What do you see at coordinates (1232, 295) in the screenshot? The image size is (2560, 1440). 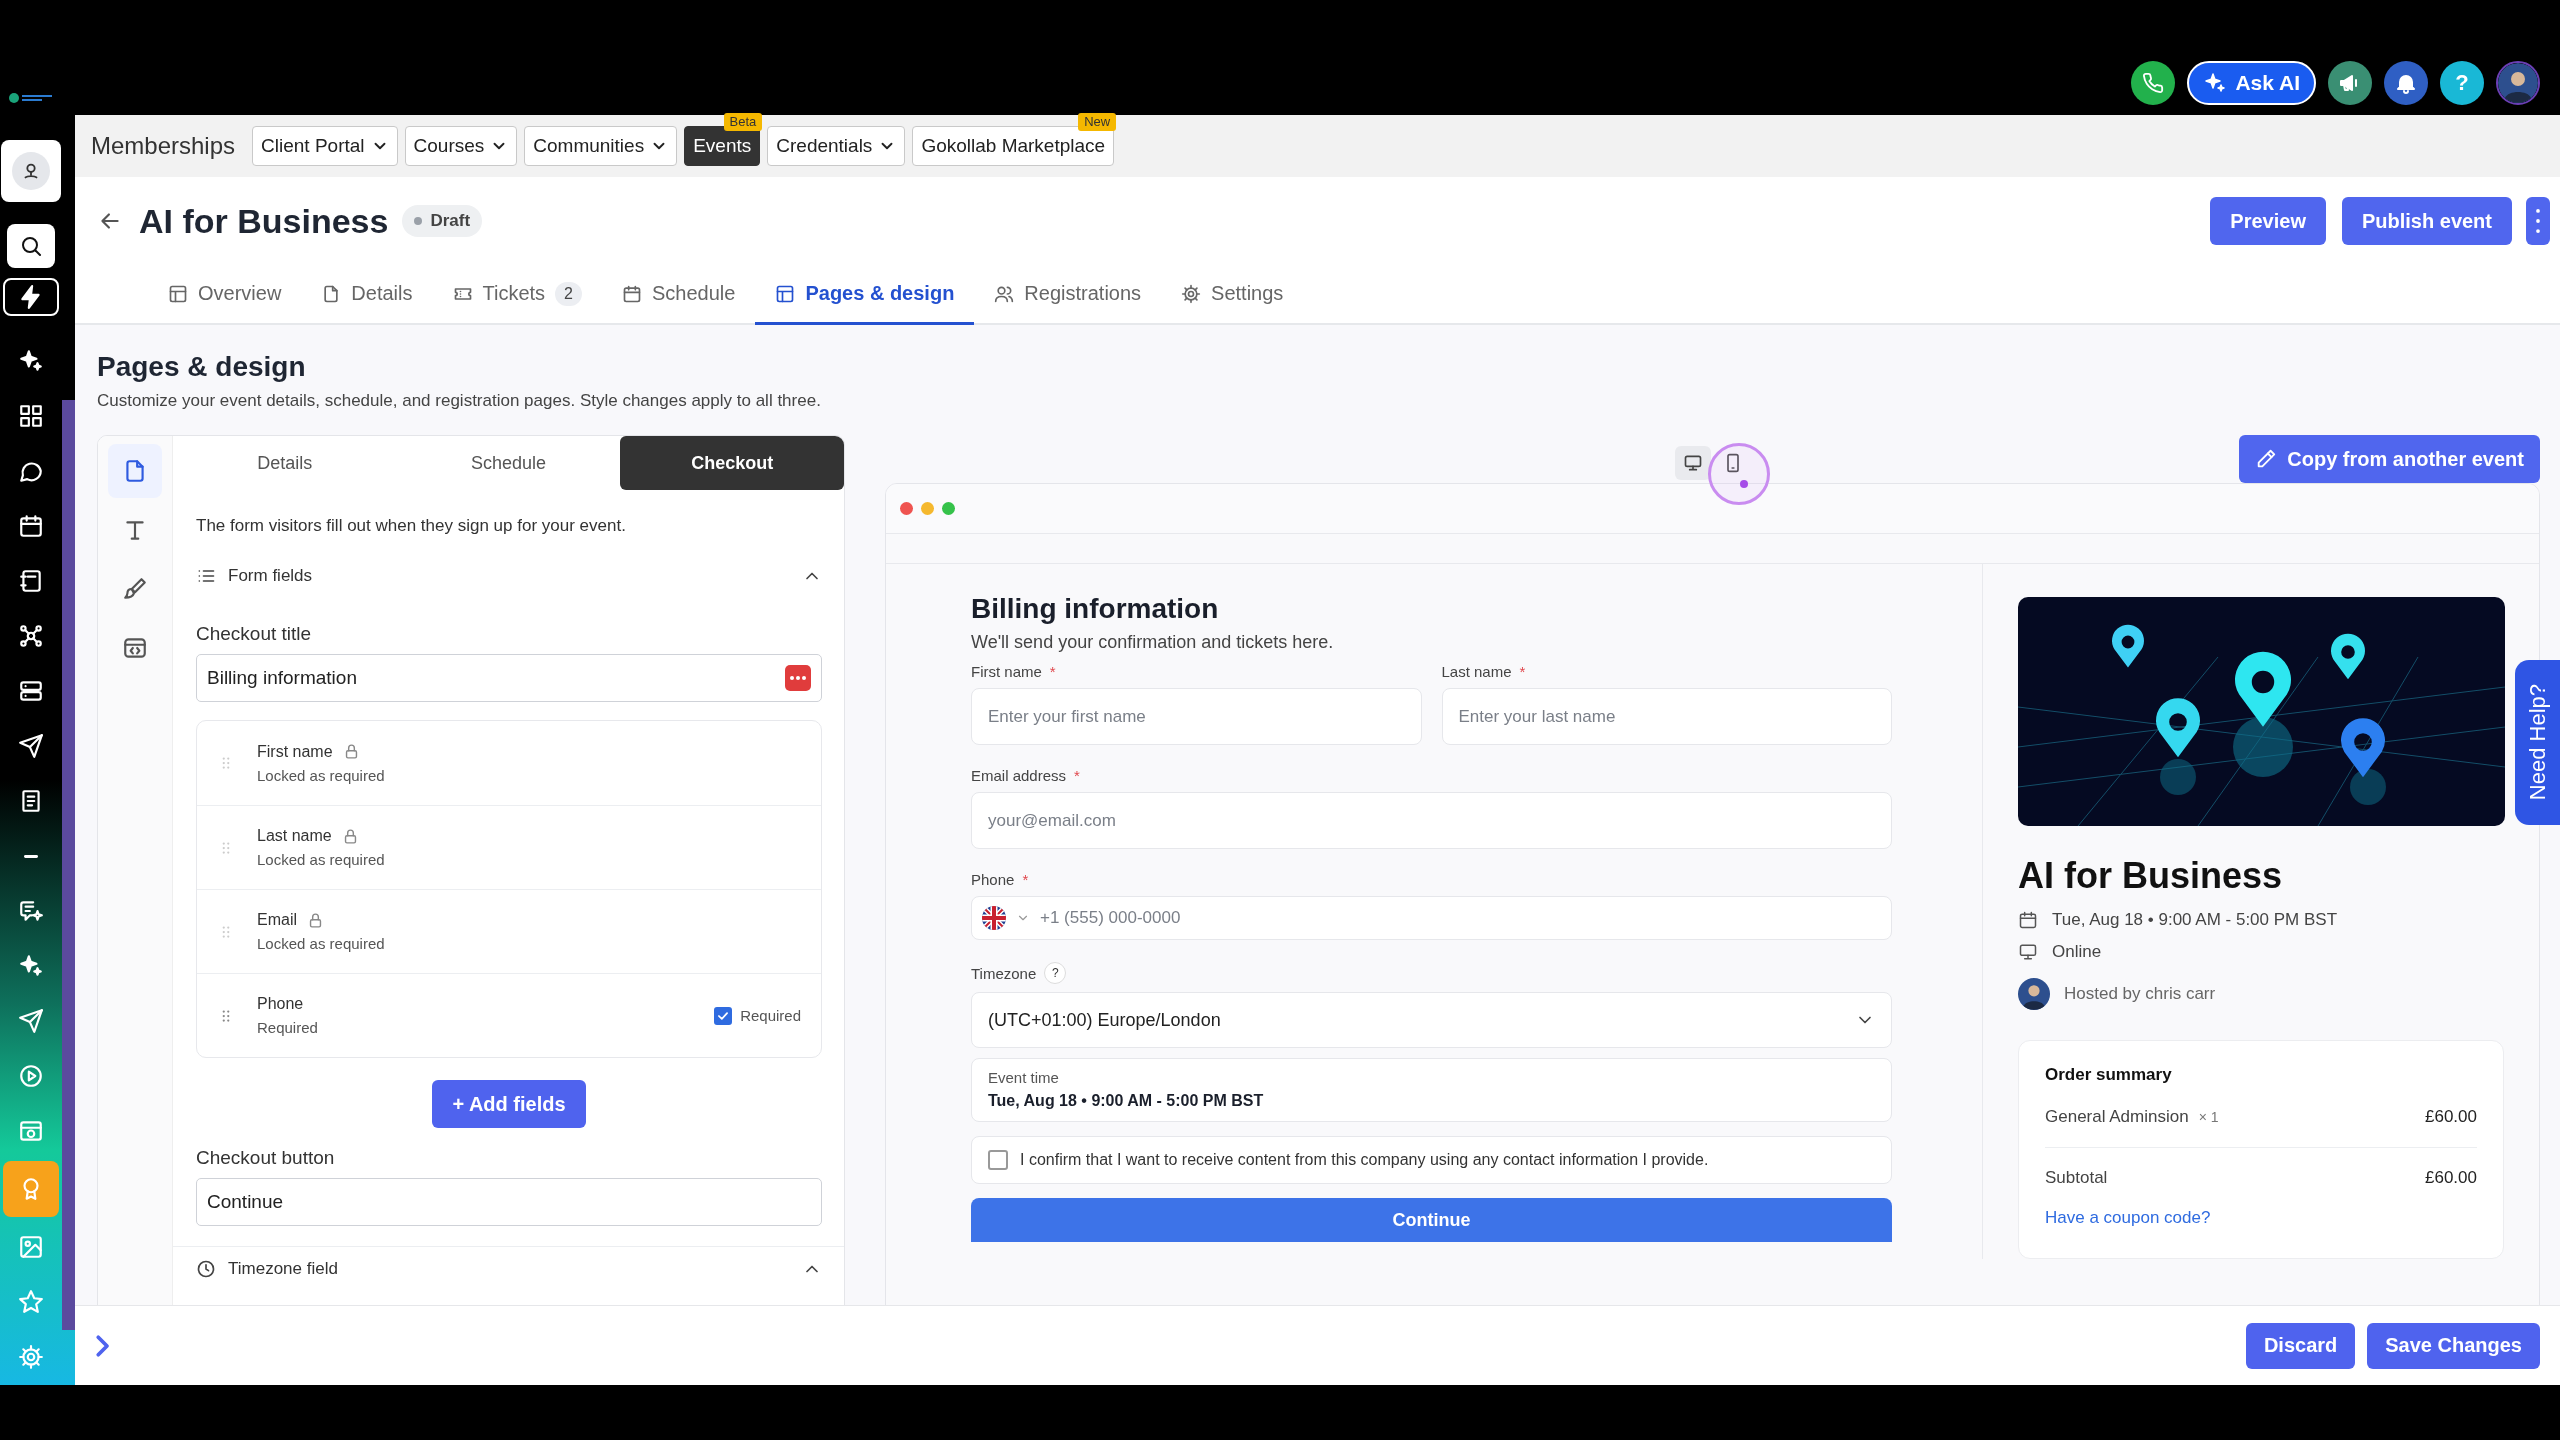 I see `event-tab: Settings` at bounding box center [1232, 295].